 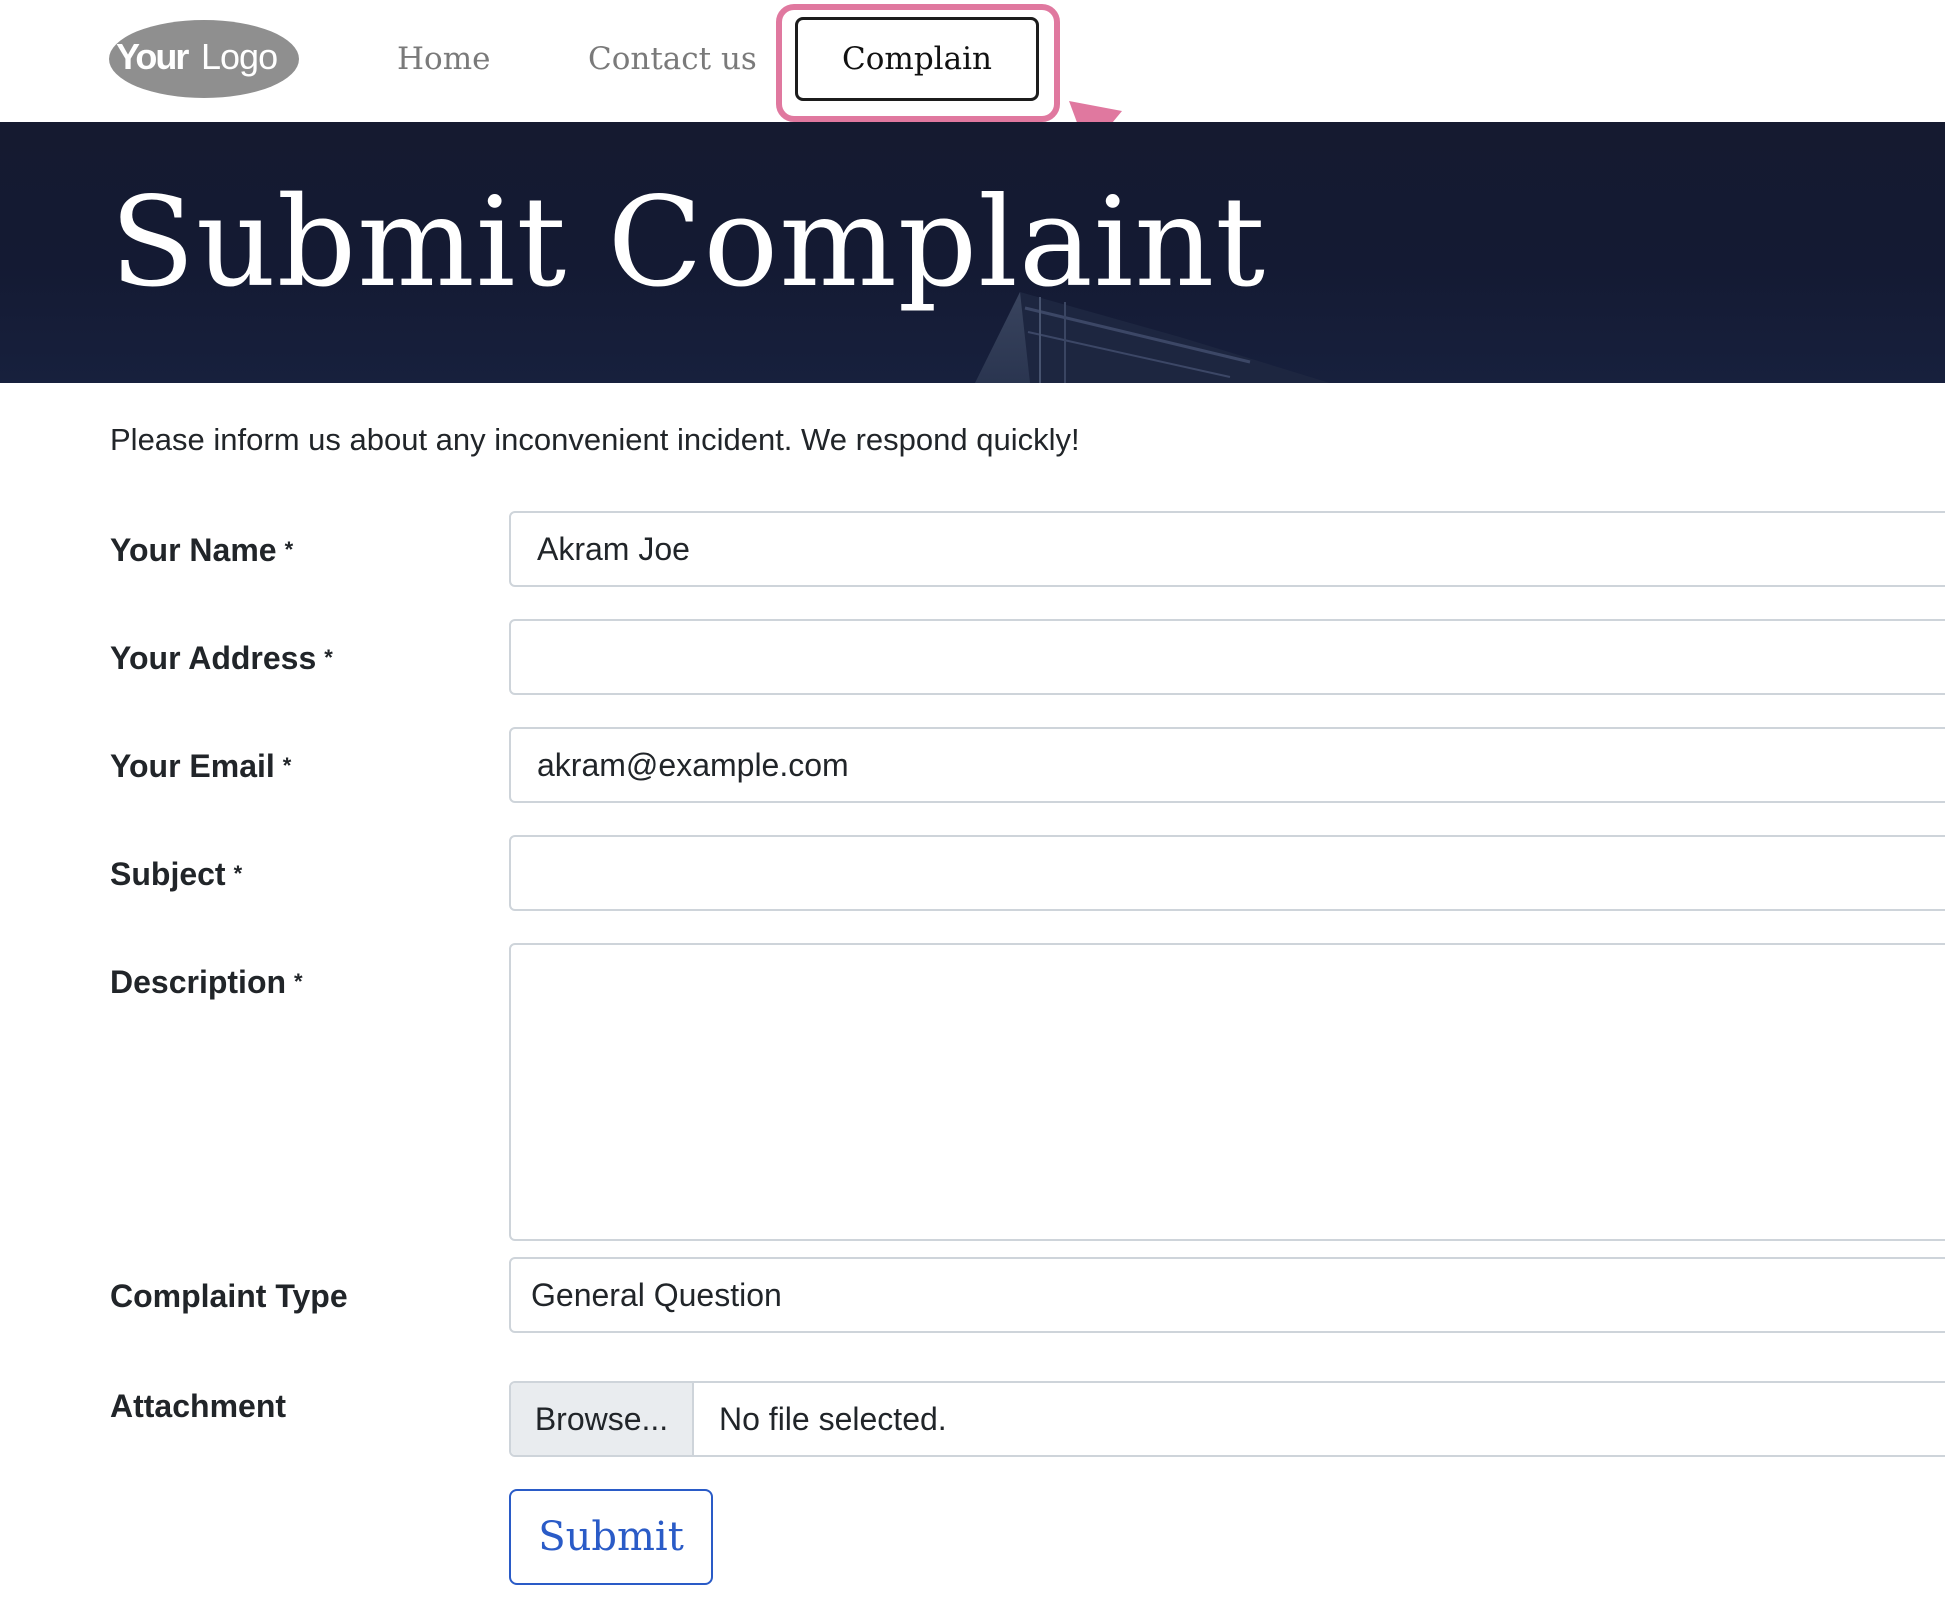 I want to click on subject-label: Subject *, so click(x=176, y=874).